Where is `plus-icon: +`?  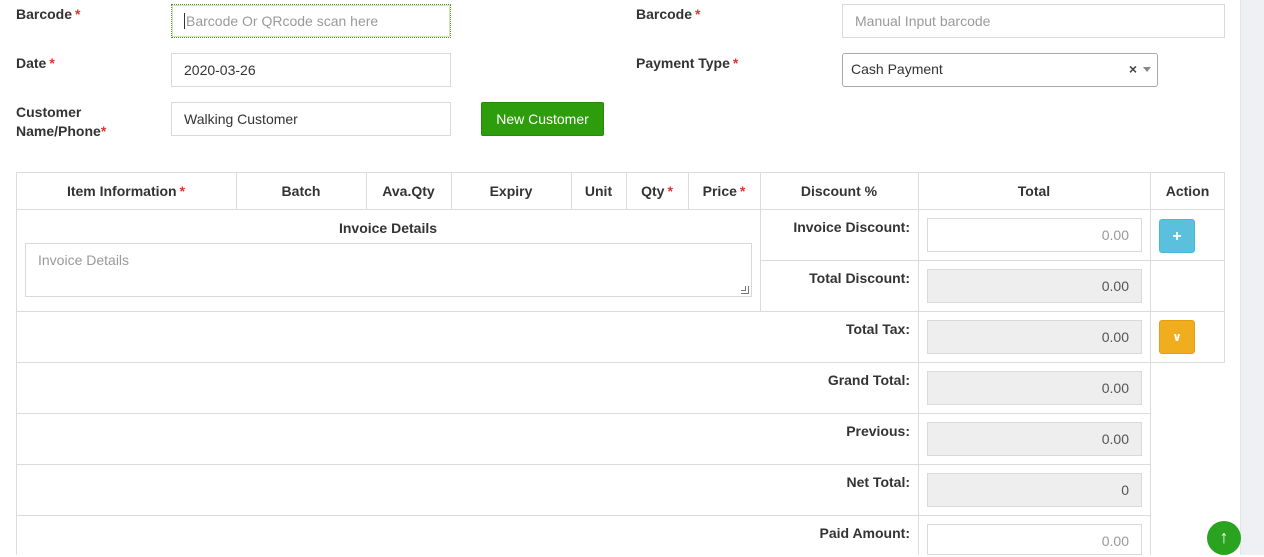 plus-icon: + is located at coordinates (1177, 236).